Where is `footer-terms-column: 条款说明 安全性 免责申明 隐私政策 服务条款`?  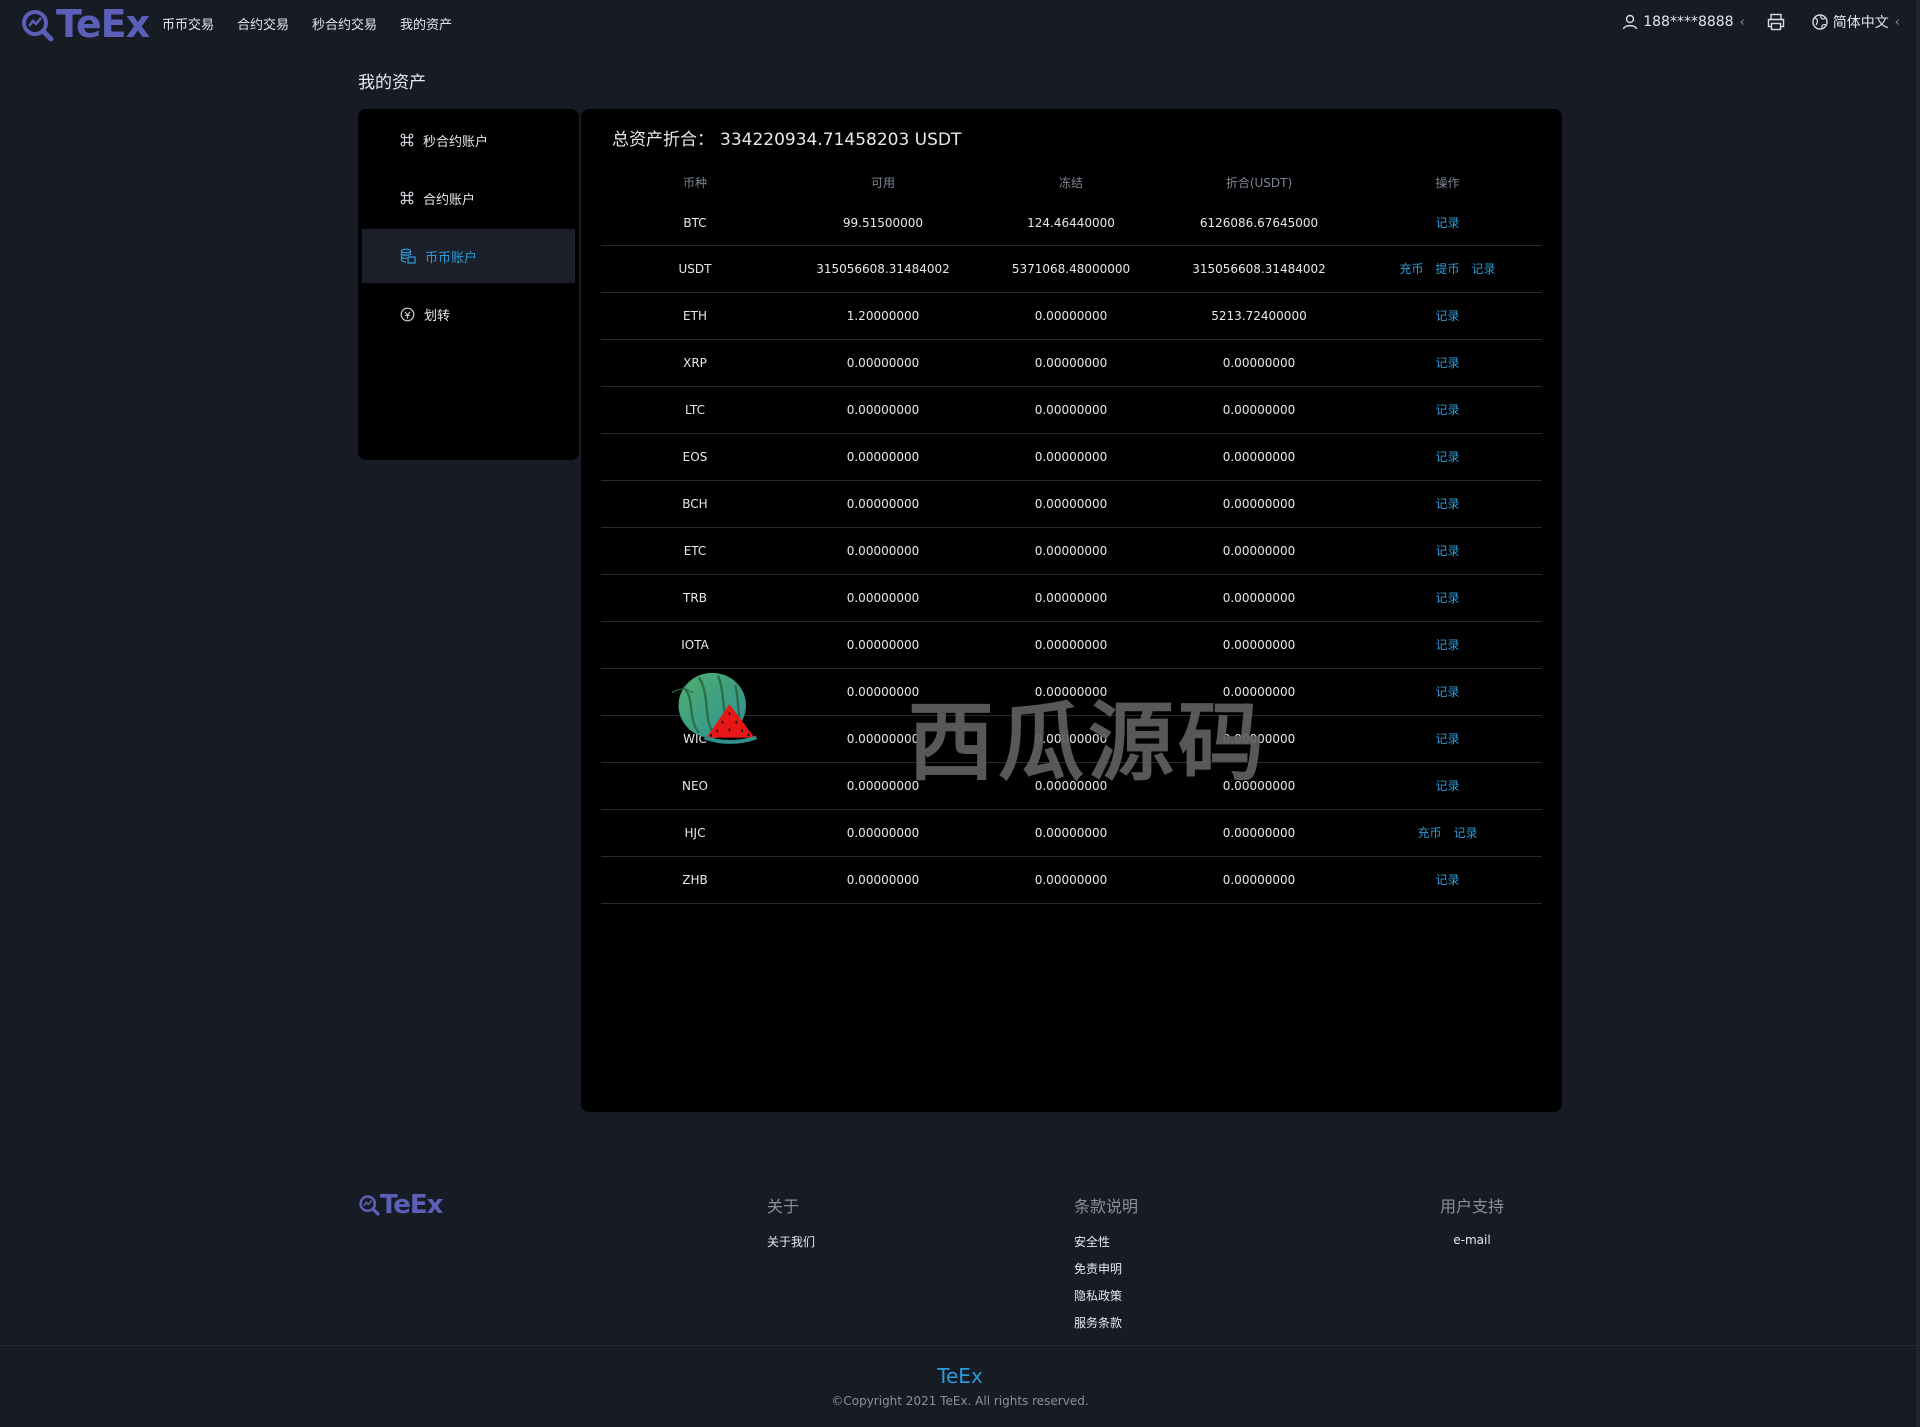
footer-terms-column: 条款说明 安全性 免责申明 隐私政策 服务条款 is located at coordinates (1106, 1267).